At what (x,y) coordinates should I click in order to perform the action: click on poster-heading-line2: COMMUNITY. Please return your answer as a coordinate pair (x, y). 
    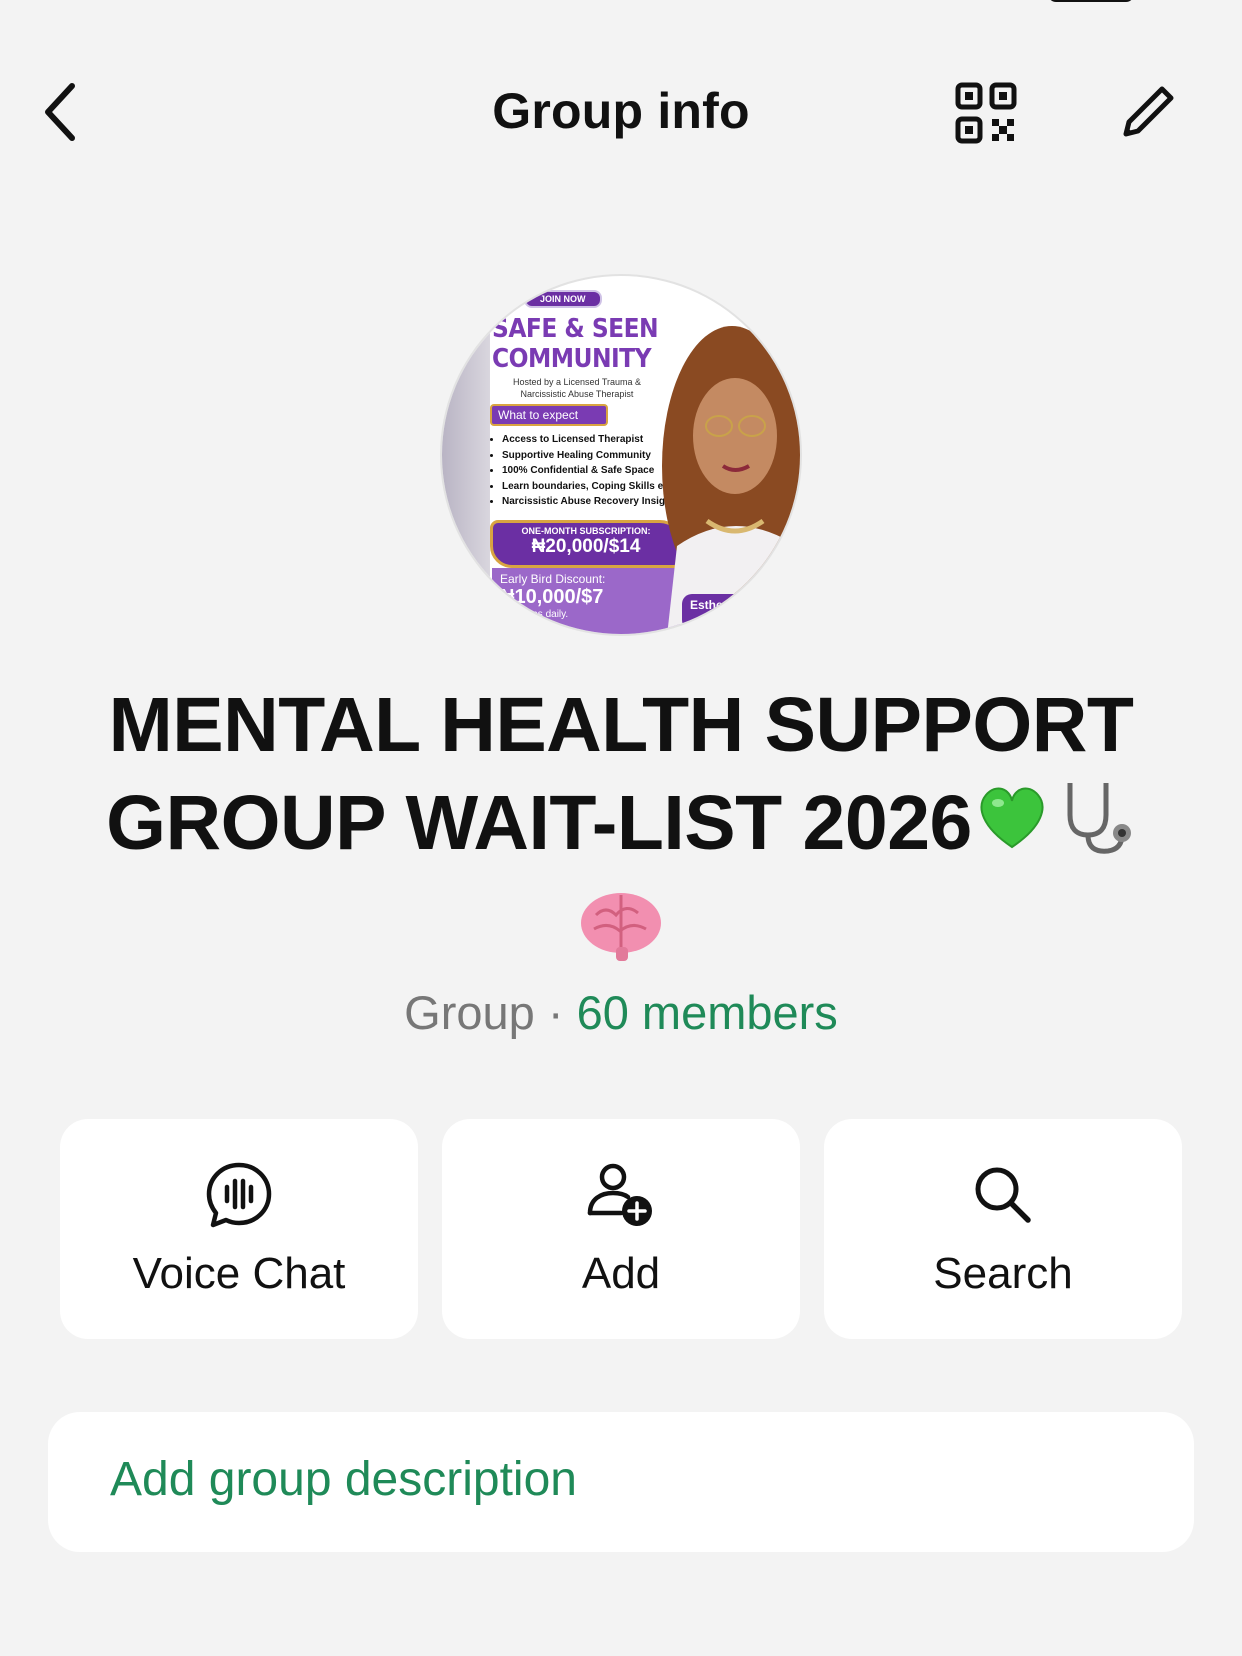
    Looking at the image, I should click on (572, 359).